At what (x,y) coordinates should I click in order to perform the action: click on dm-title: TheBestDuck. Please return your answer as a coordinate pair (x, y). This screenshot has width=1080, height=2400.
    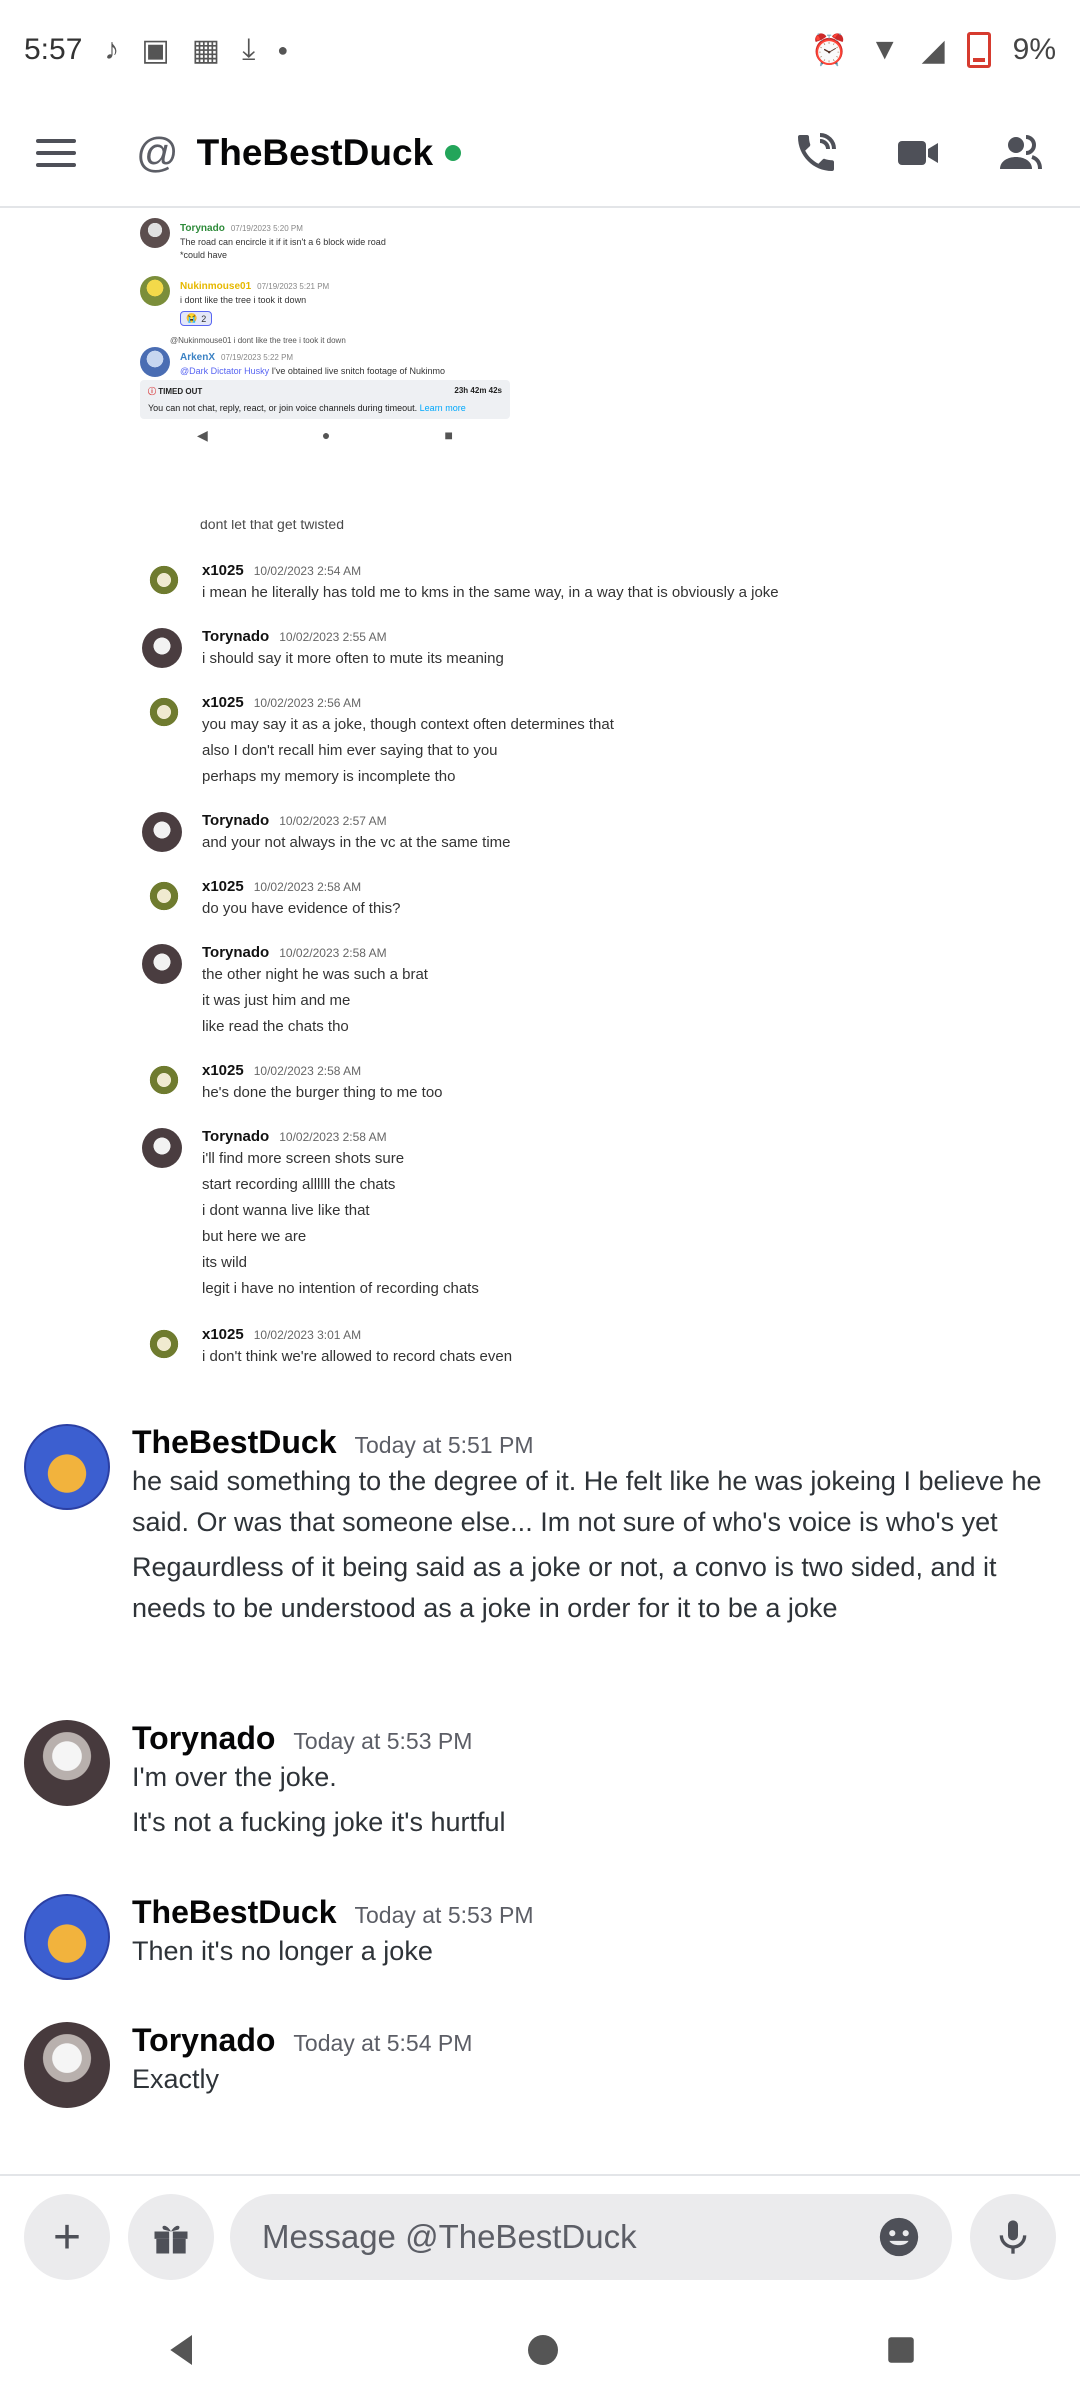
    Looking at the image, I should click on (315, 153).